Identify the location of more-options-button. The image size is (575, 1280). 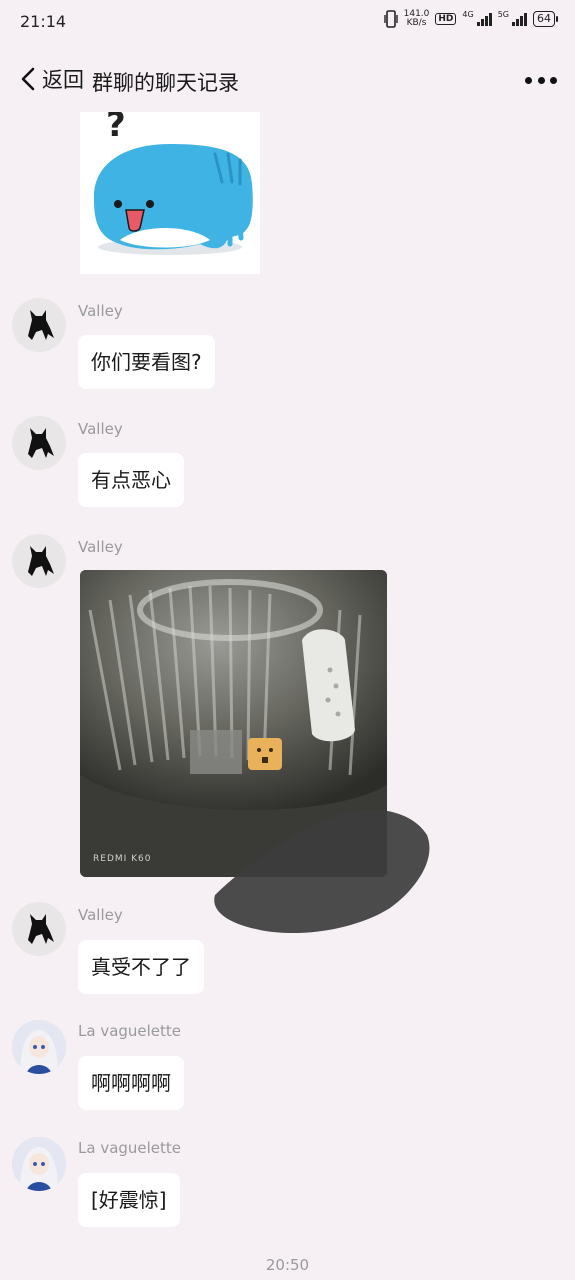
(541, 80).